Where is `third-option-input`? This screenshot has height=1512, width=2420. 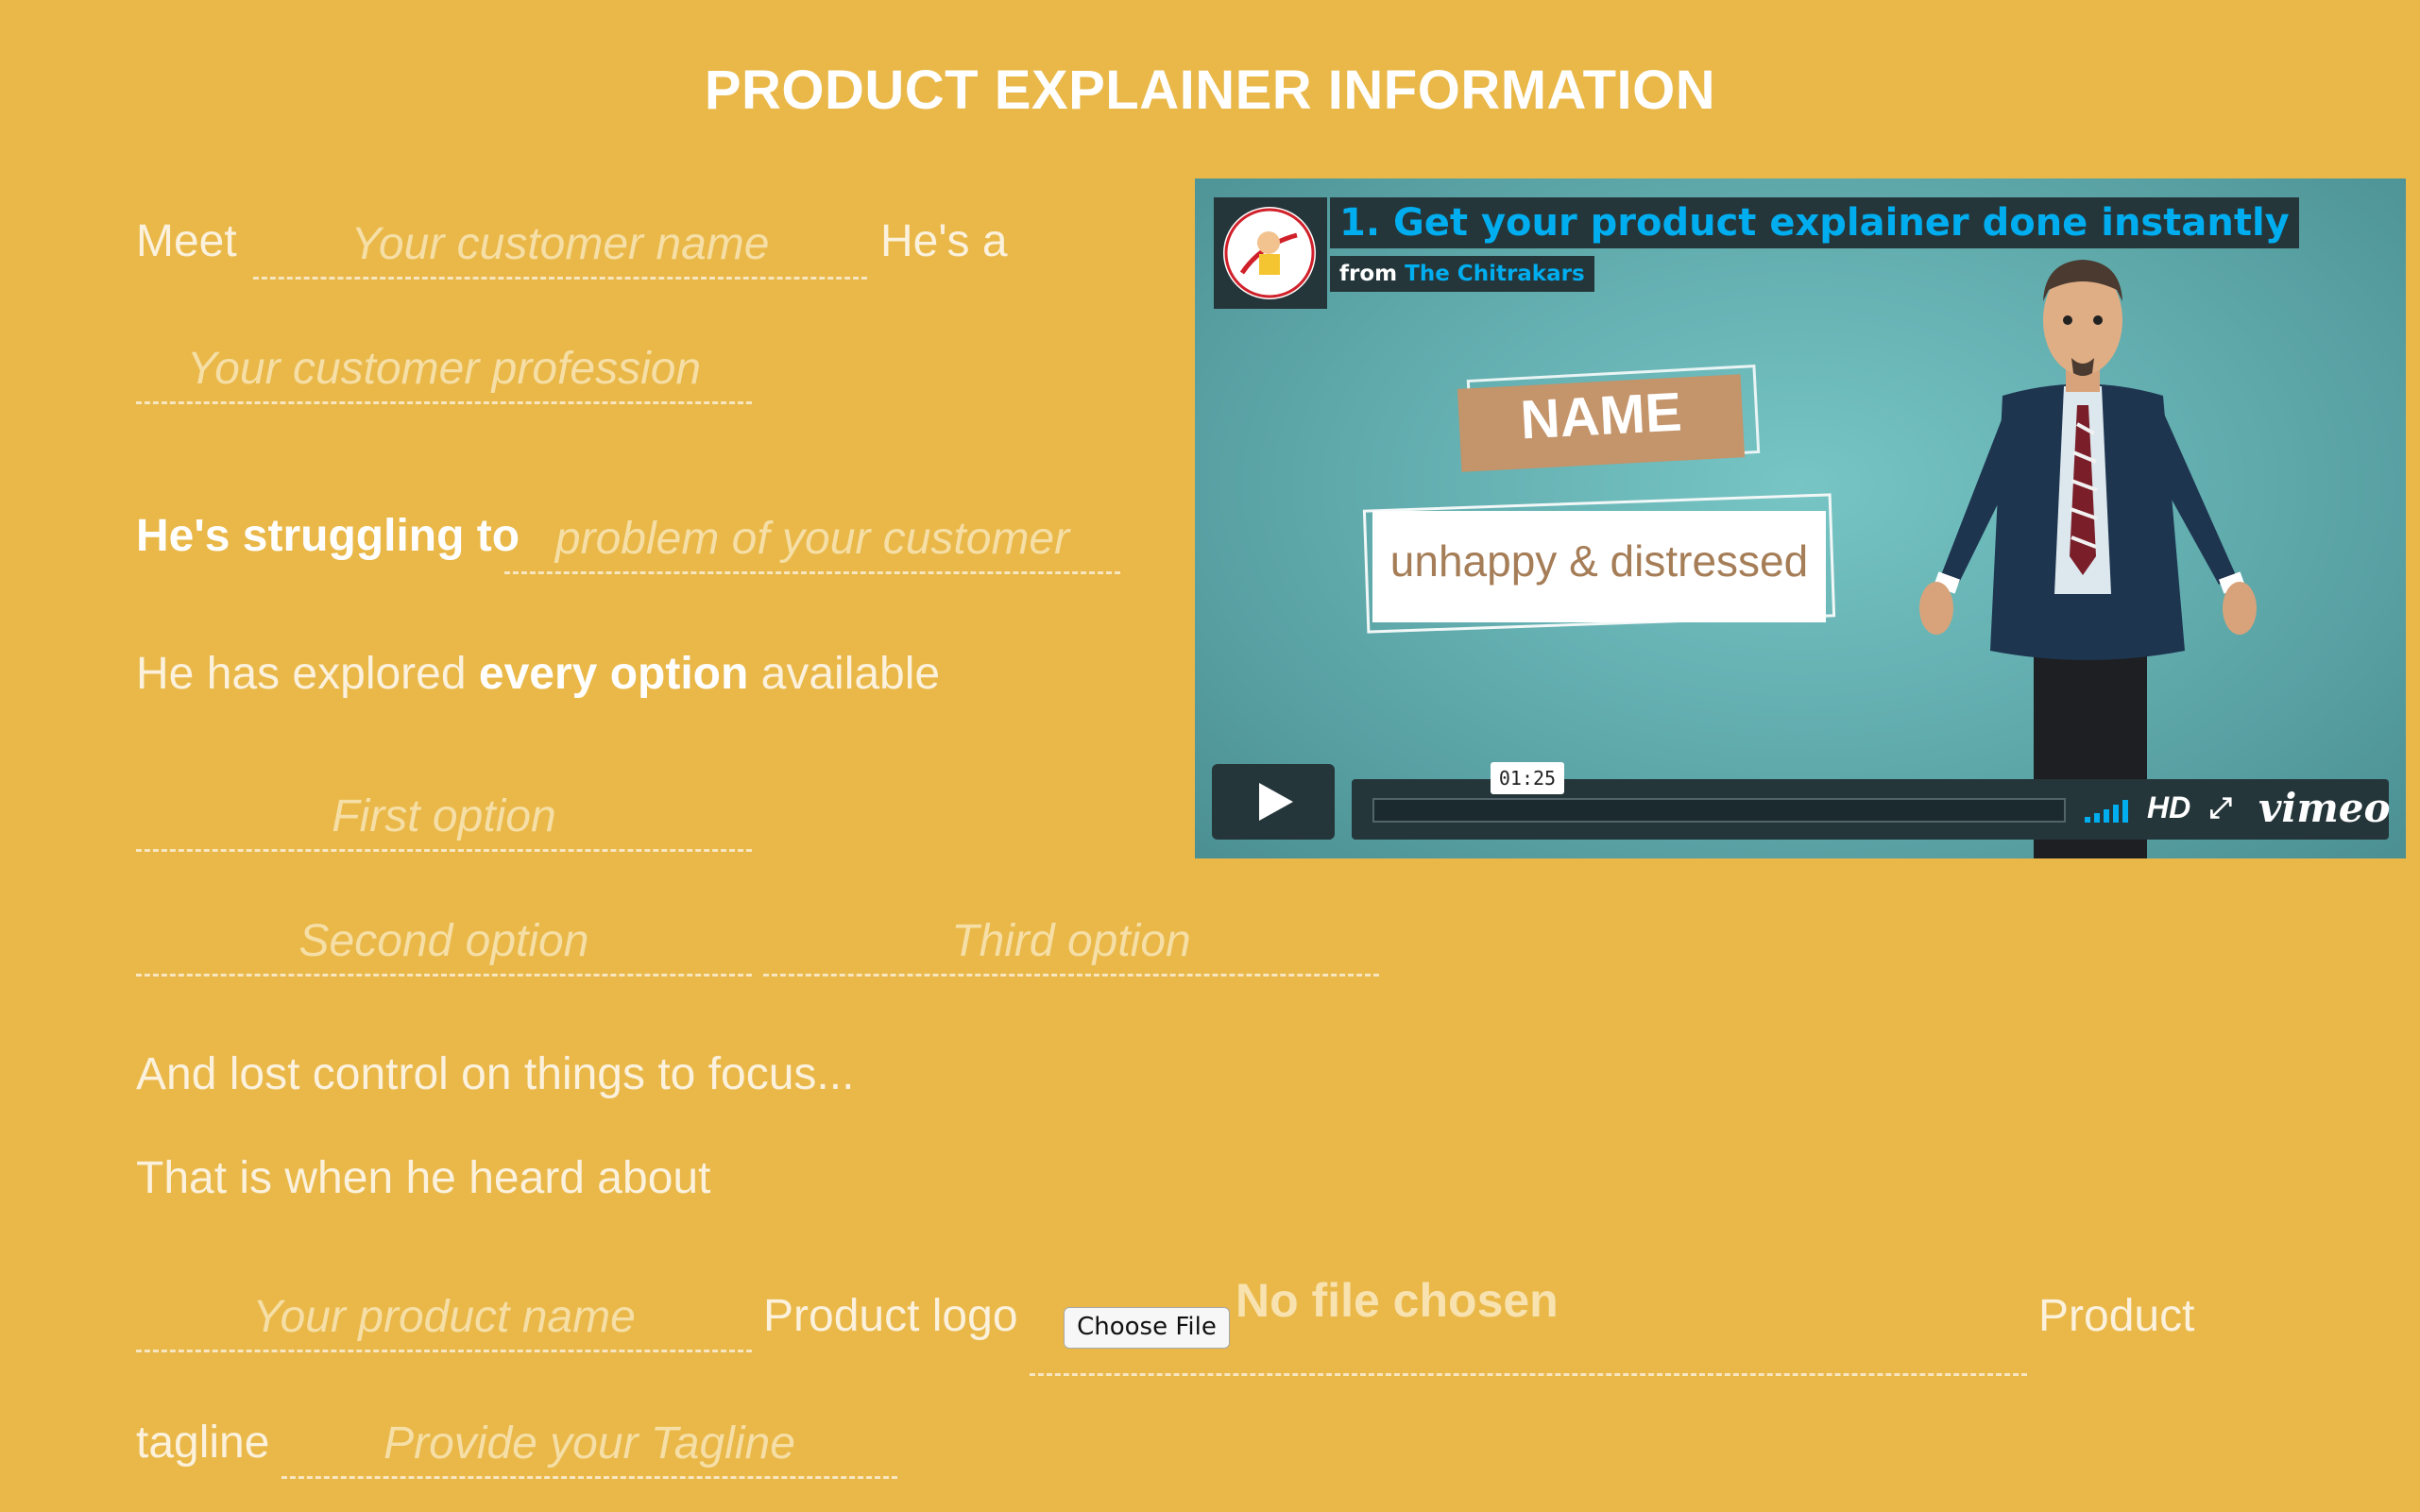 third-option-input is located at coordinates (1071, 943).